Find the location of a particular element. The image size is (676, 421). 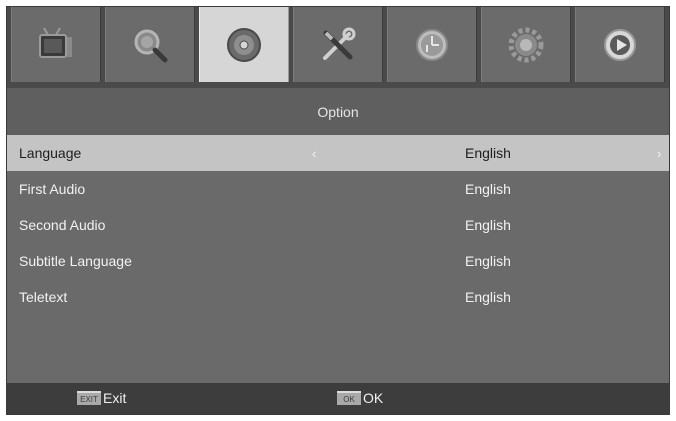

tab-tv is located at coordinates (56, 44).